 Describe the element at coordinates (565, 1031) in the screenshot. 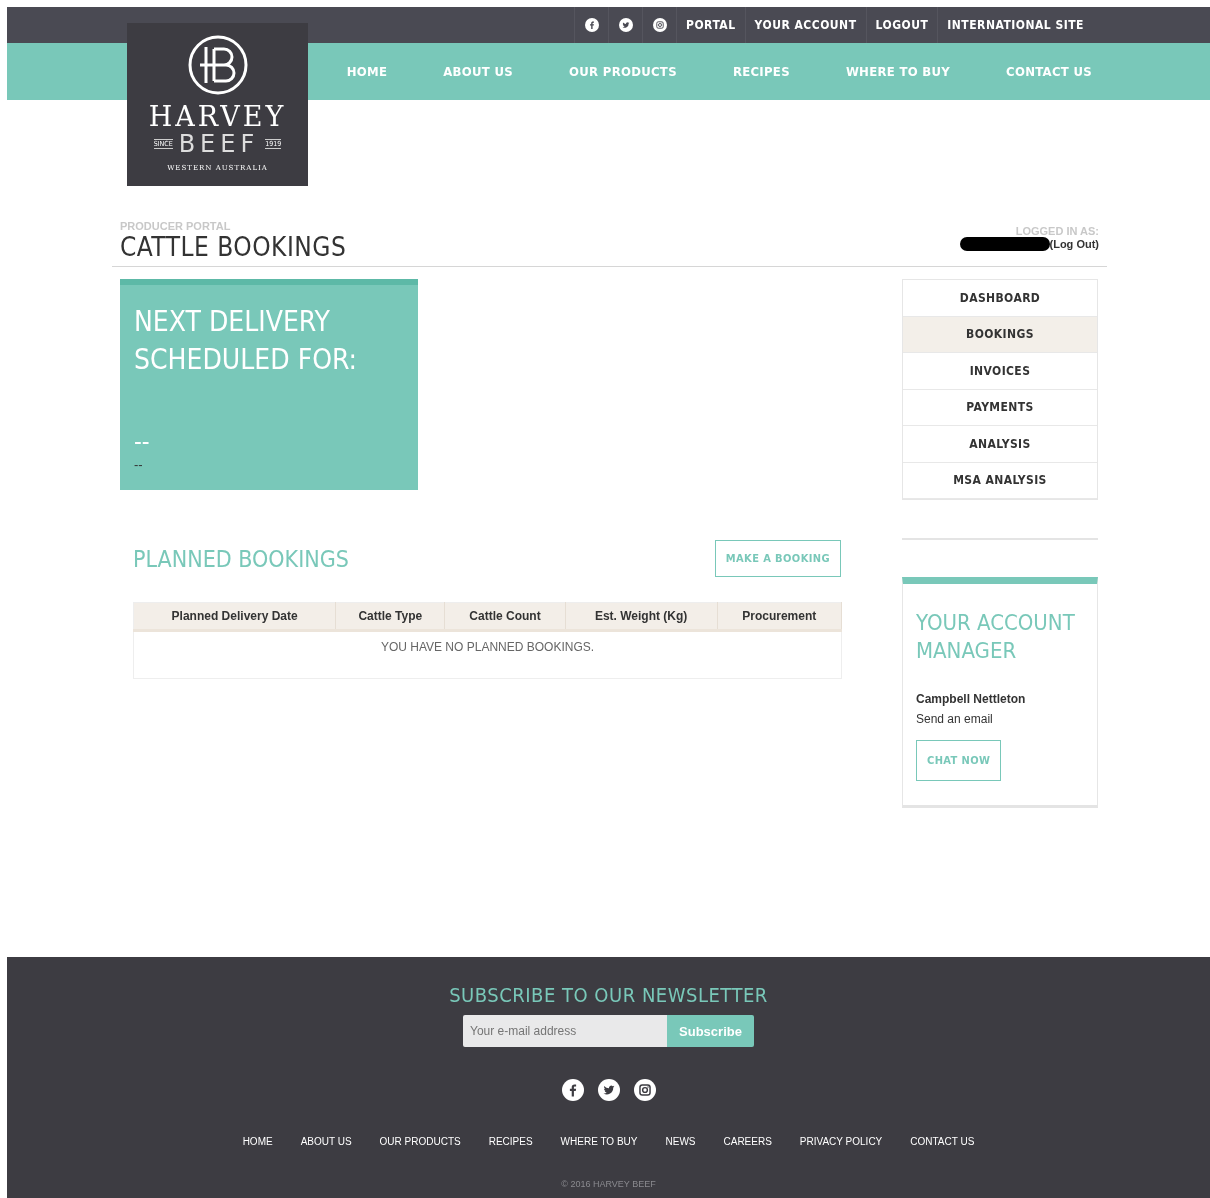

I see `email-input: Your e-mail address` at that location.